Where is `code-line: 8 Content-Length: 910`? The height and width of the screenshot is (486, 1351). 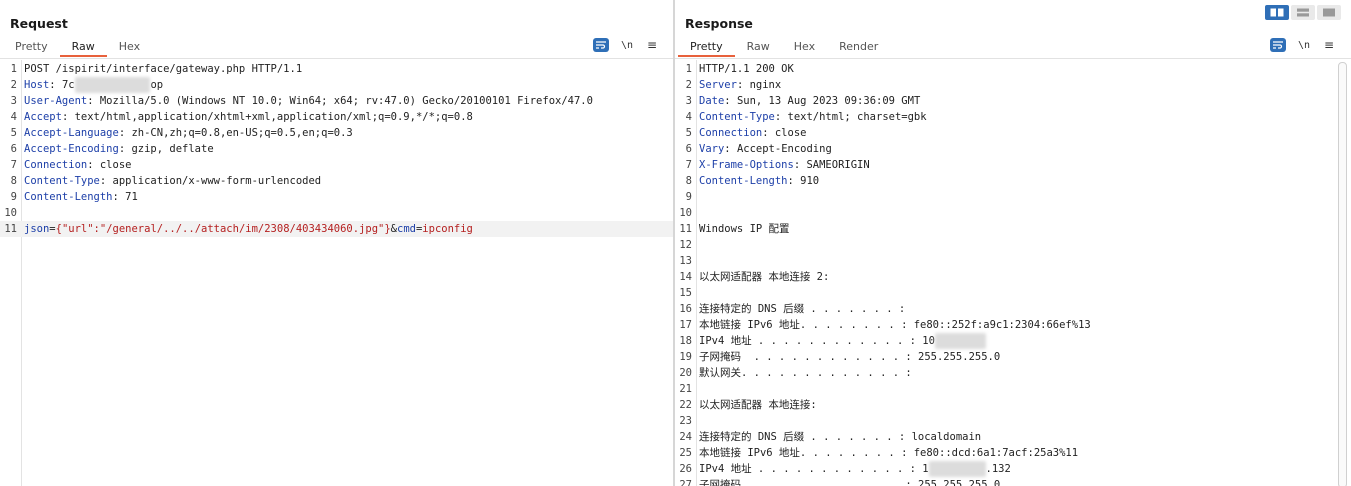 code-line: 8 Content-Length: 910 is located at coordinates (1013, 181).